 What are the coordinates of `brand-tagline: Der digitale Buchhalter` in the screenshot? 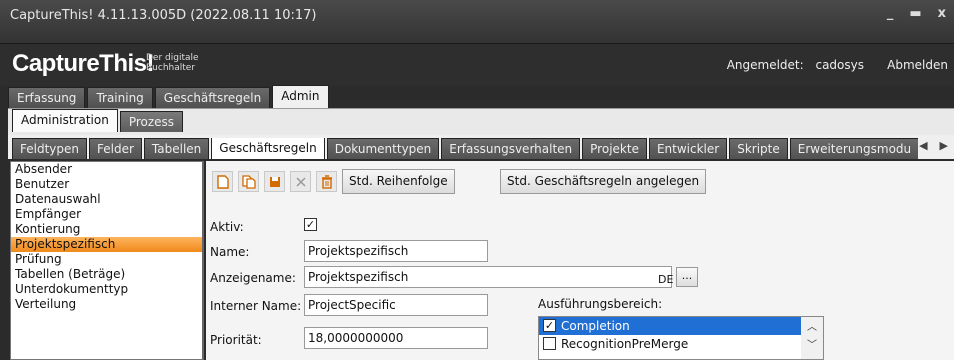 It's located at (172, 63).